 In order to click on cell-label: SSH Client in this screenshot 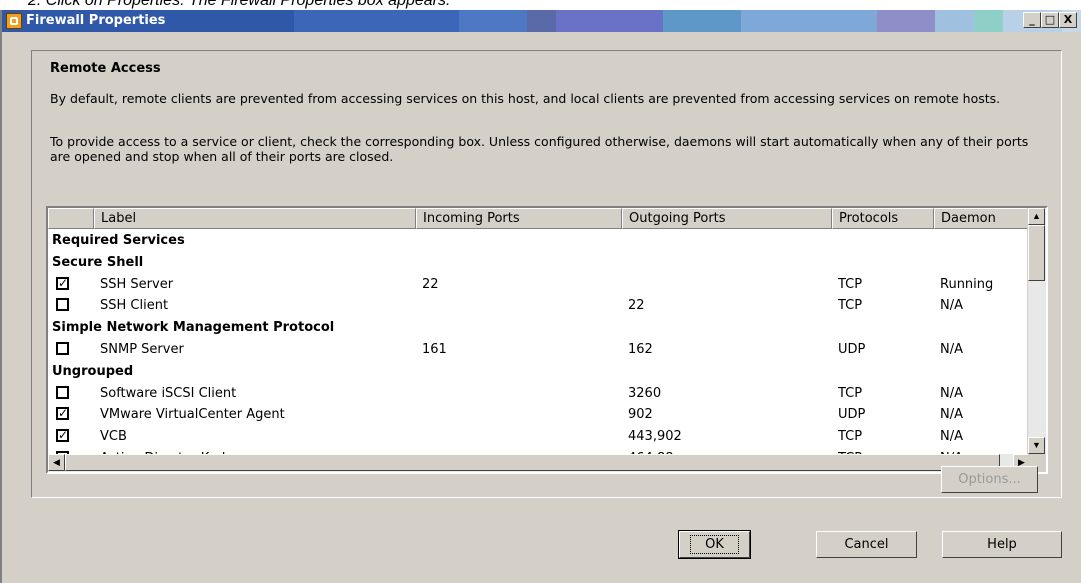, I will do `click(134, 306)`.